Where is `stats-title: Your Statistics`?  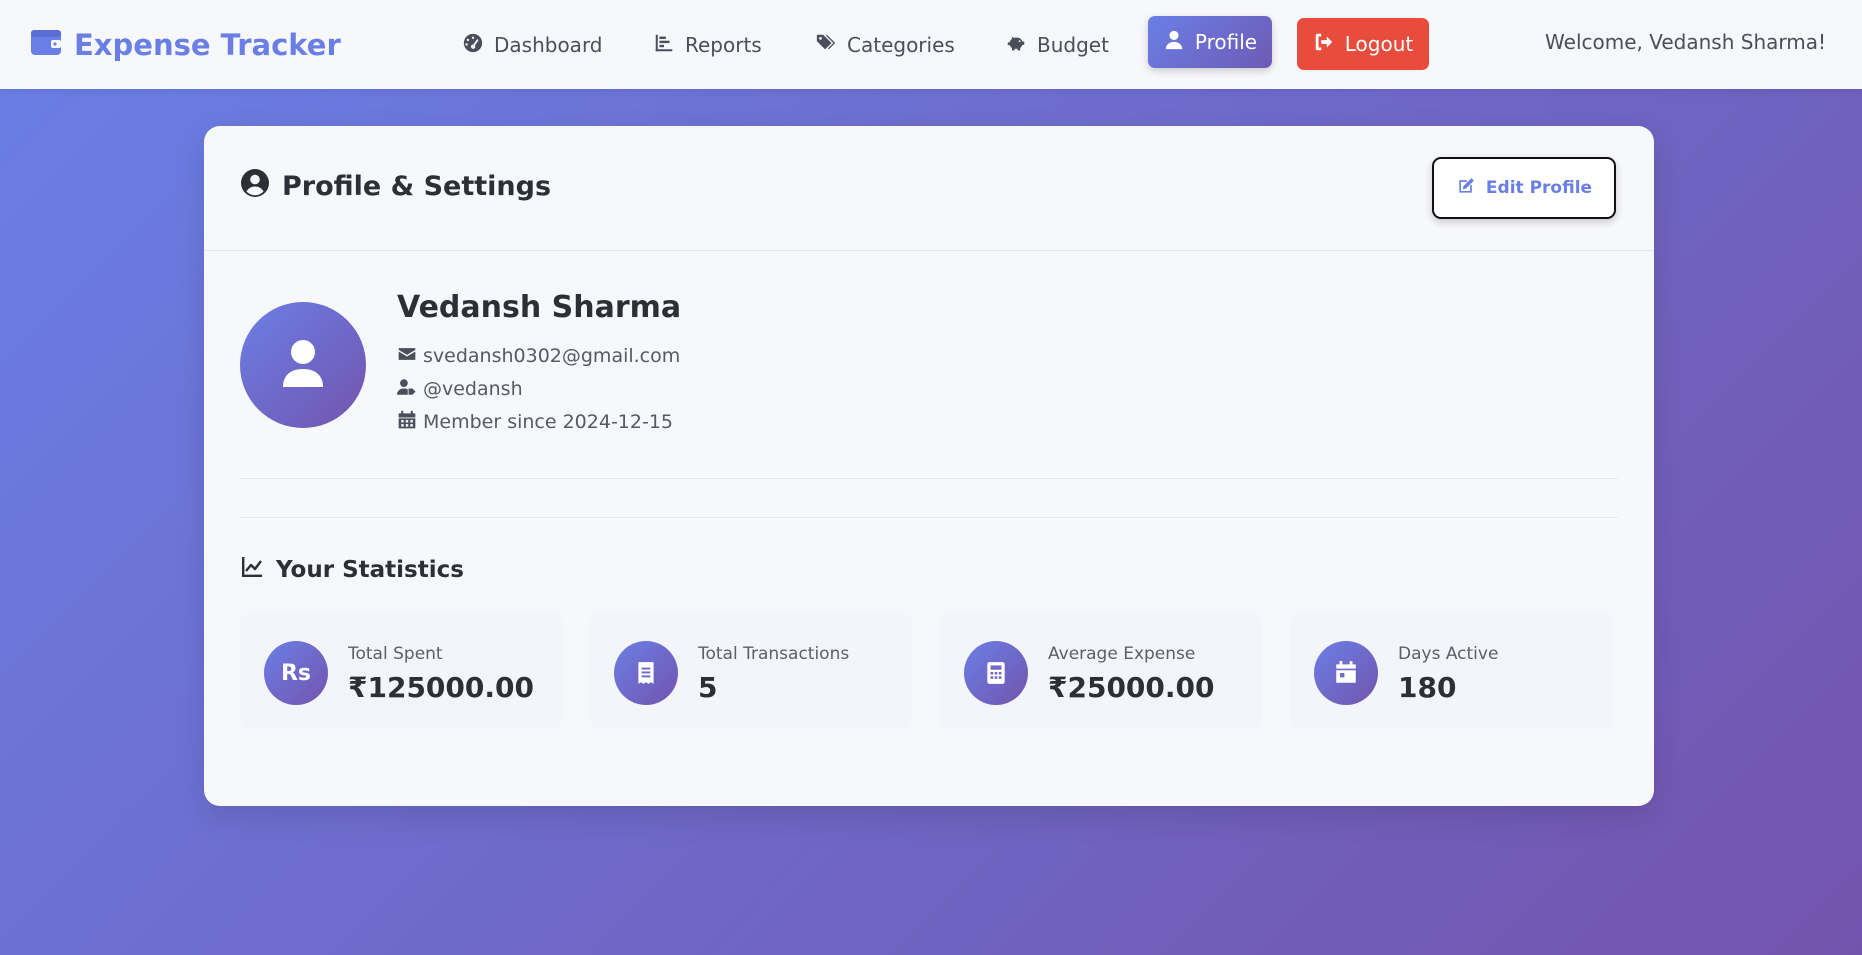 stats-title: Your Statistics is located at coordinates (352, 570).